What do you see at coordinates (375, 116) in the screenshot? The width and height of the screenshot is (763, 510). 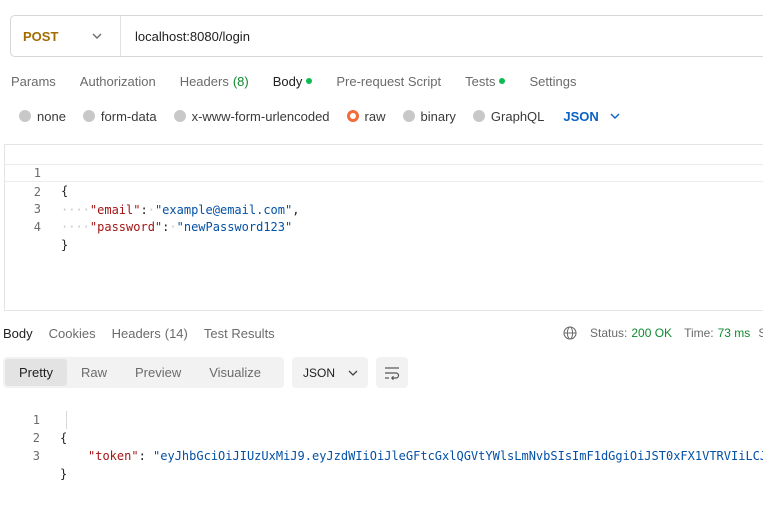 I see `radio-label: raw` at bounding box center [375, 116].